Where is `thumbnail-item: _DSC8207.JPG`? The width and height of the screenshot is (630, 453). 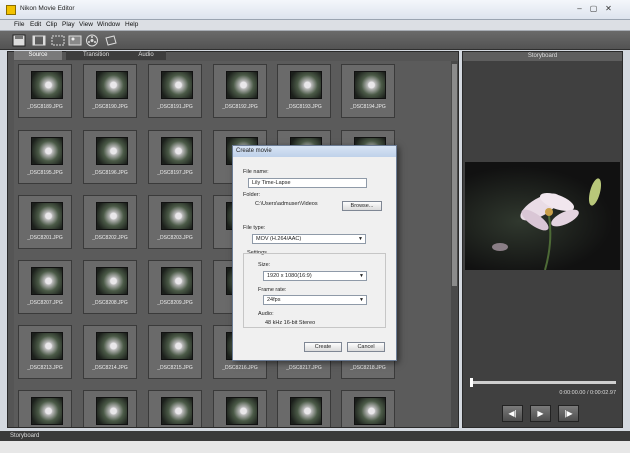
thumbnail-item: _DSC8207.JPG is located at coordinates (45, 287).